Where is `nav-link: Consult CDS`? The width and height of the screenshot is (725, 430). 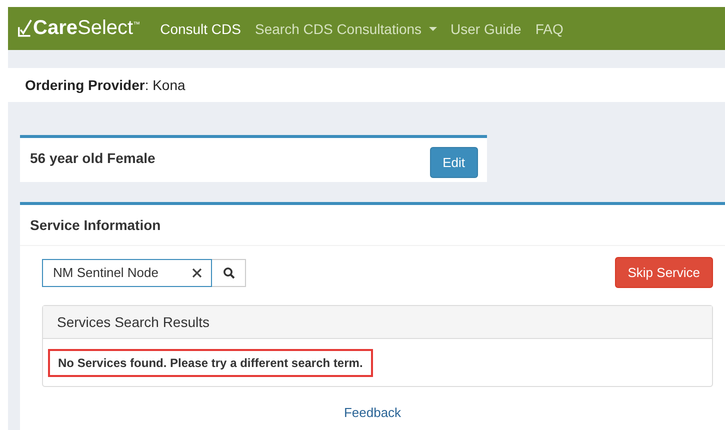 nav-link: Consult CDS is located at coordinates (200, 28).